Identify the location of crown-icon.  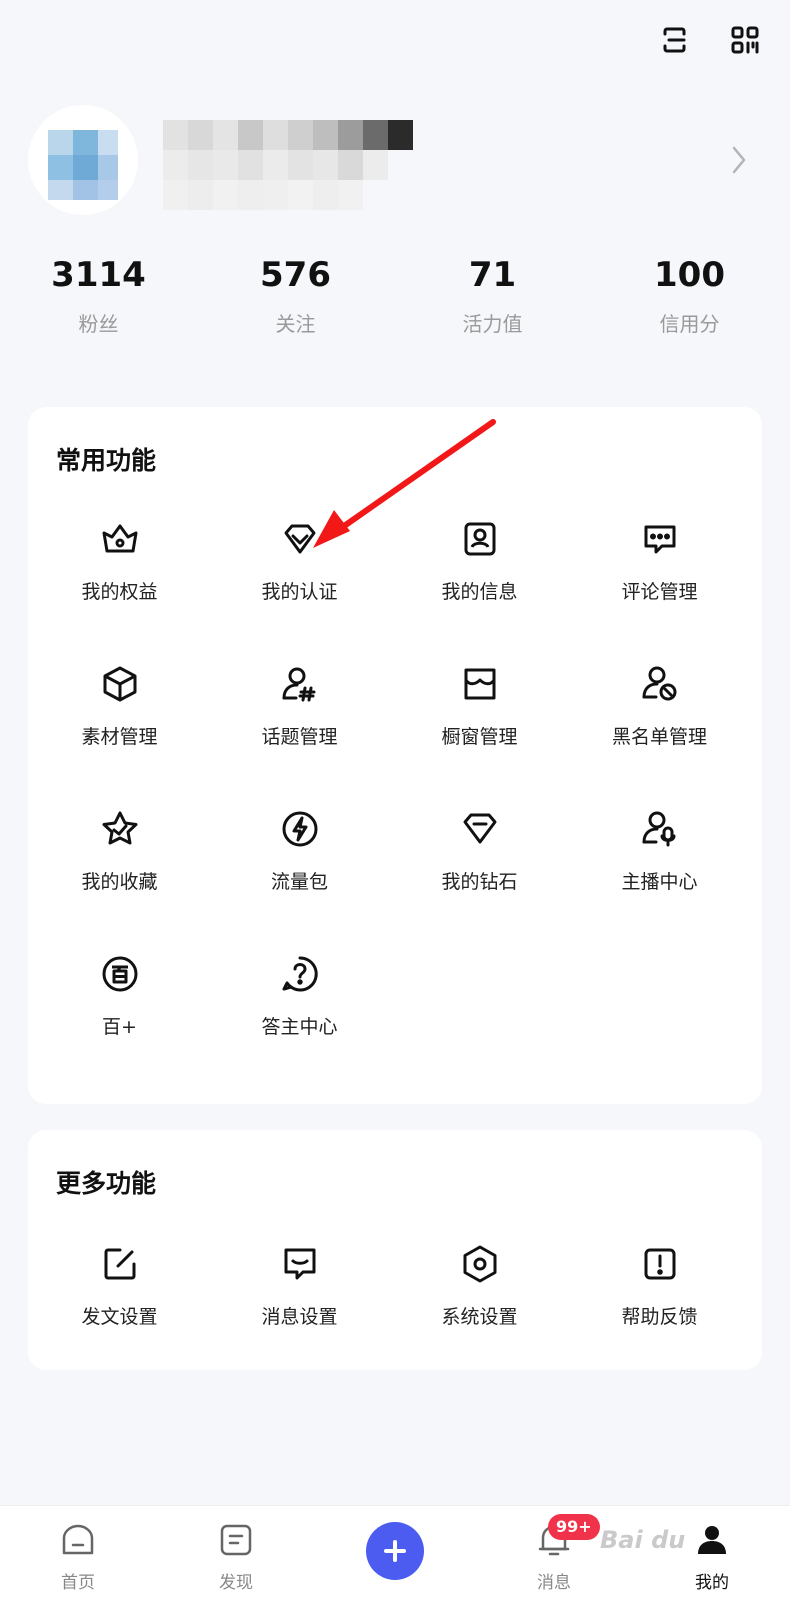
(120, 539).